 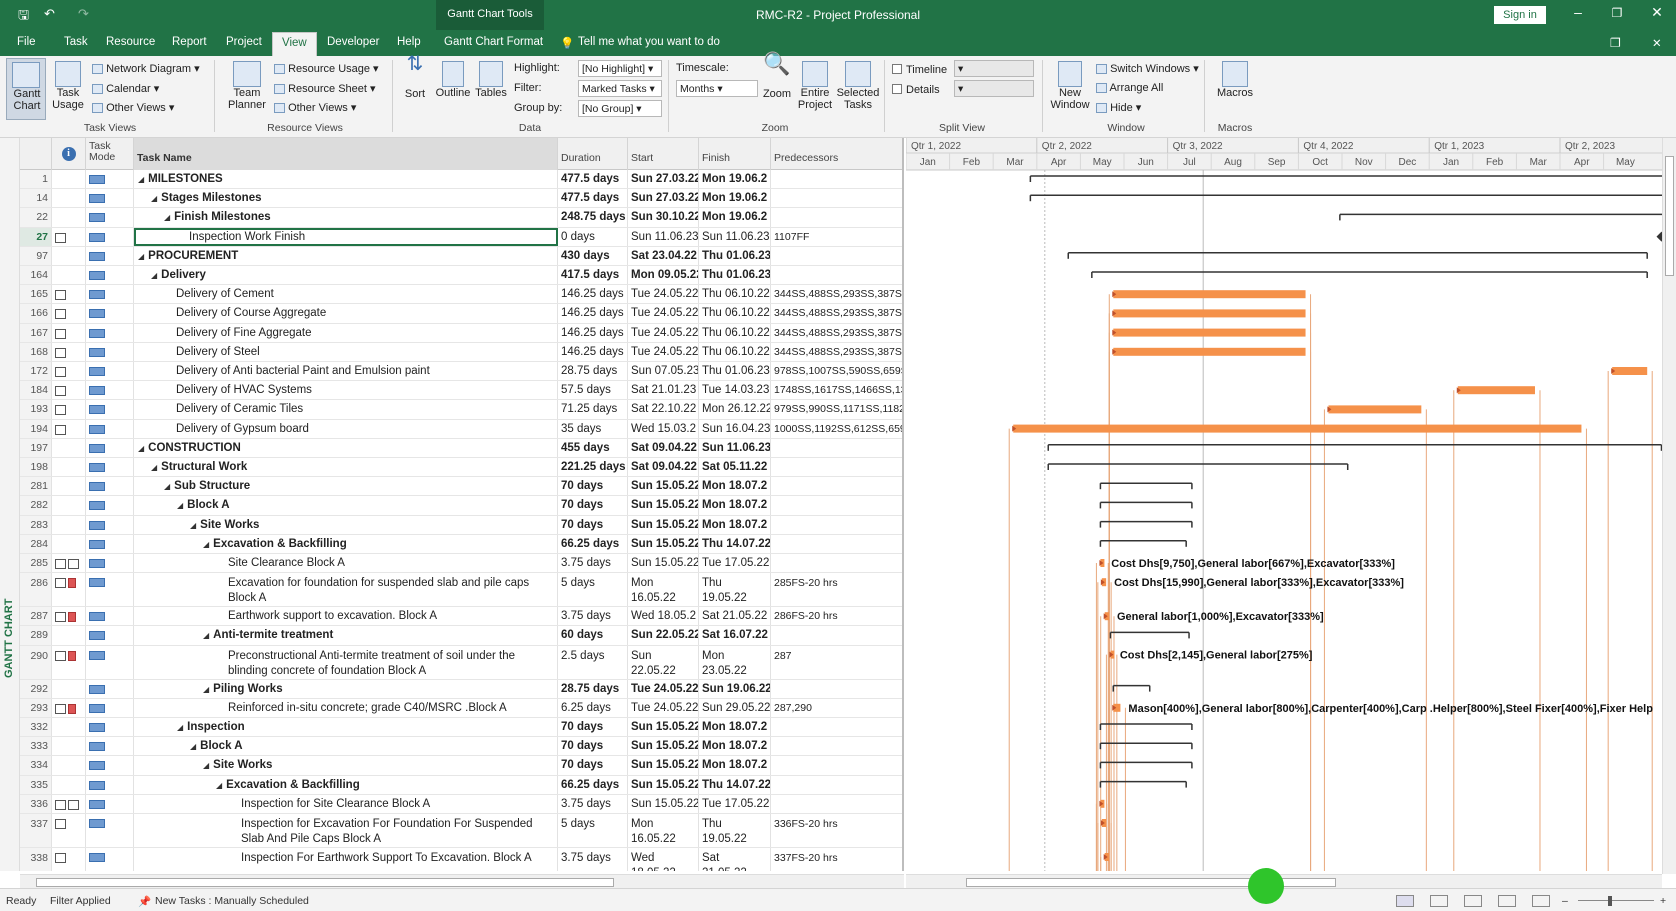 I want to click on status-new-tasks: New Tasks : Manually Scheduled, so click(x=232, y=901).